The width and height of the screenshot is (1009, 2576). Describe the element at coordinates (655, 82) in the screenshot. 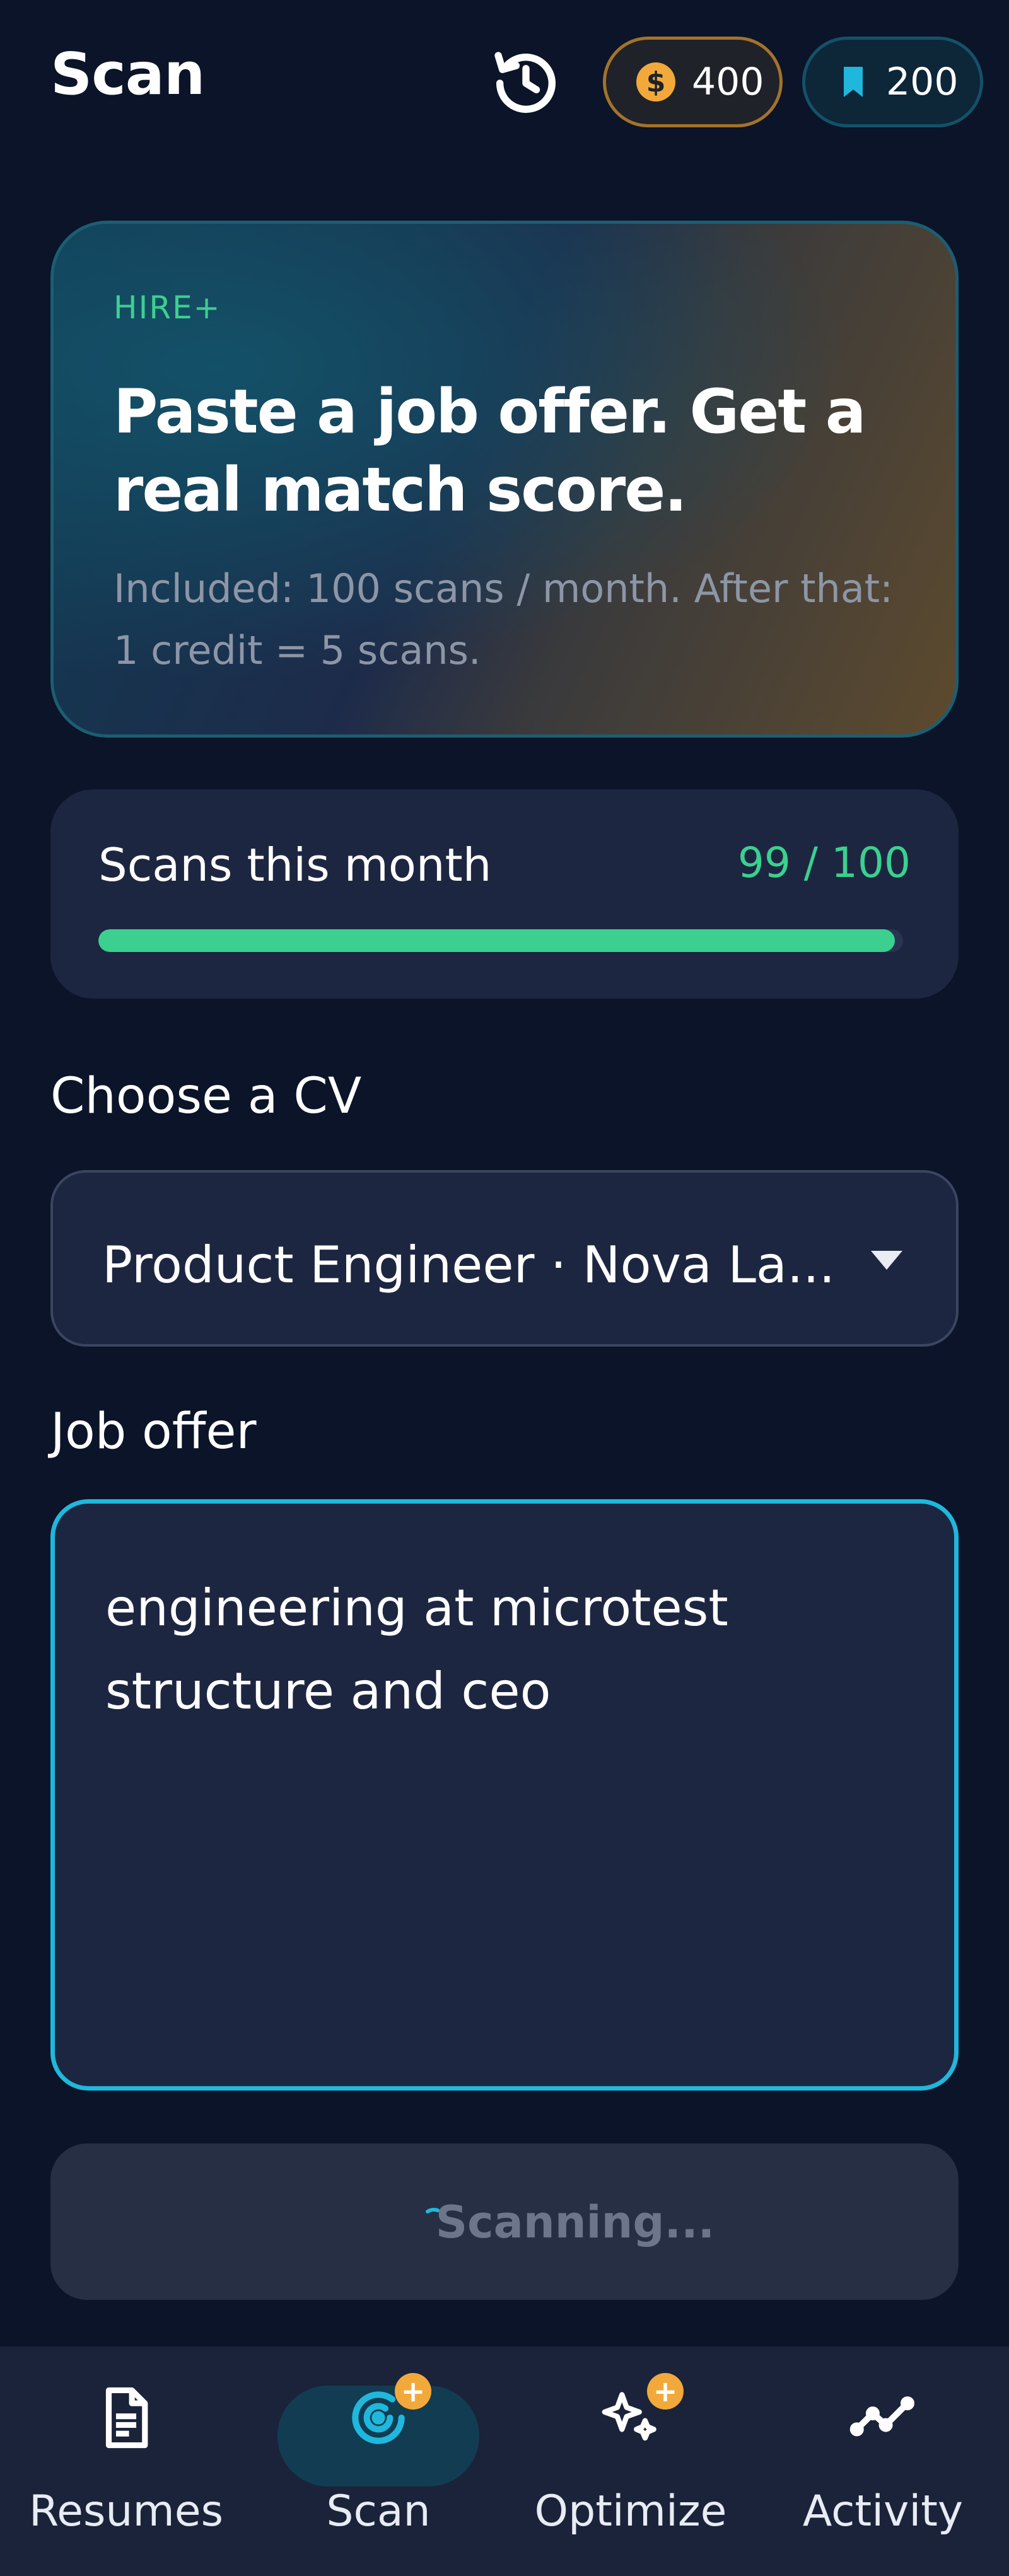

I see `coin-icon: $` at that location.